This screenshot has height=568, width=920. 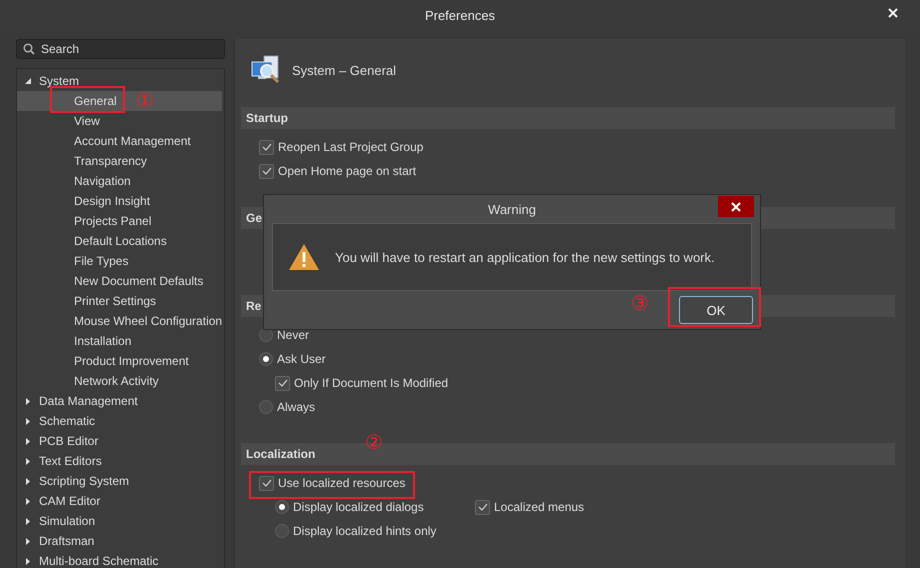 What do you see at coordinates (293, 335) in the screenshot?
I see `radio-label: Never` at bounding box center [293, 335].